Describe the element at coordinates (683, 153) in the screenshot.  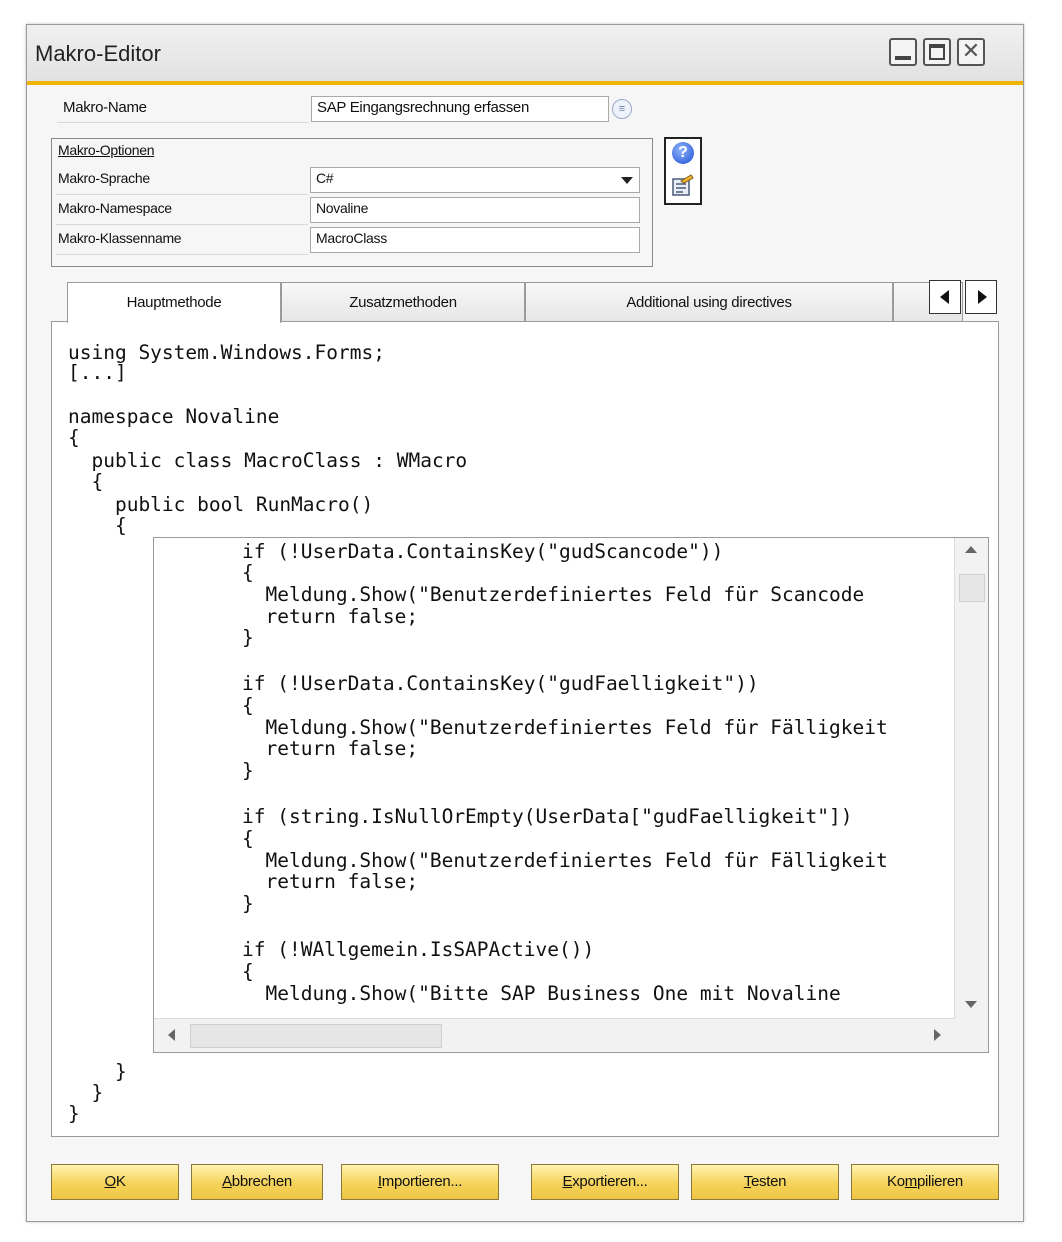
I see `help-icon: ?` at that location.